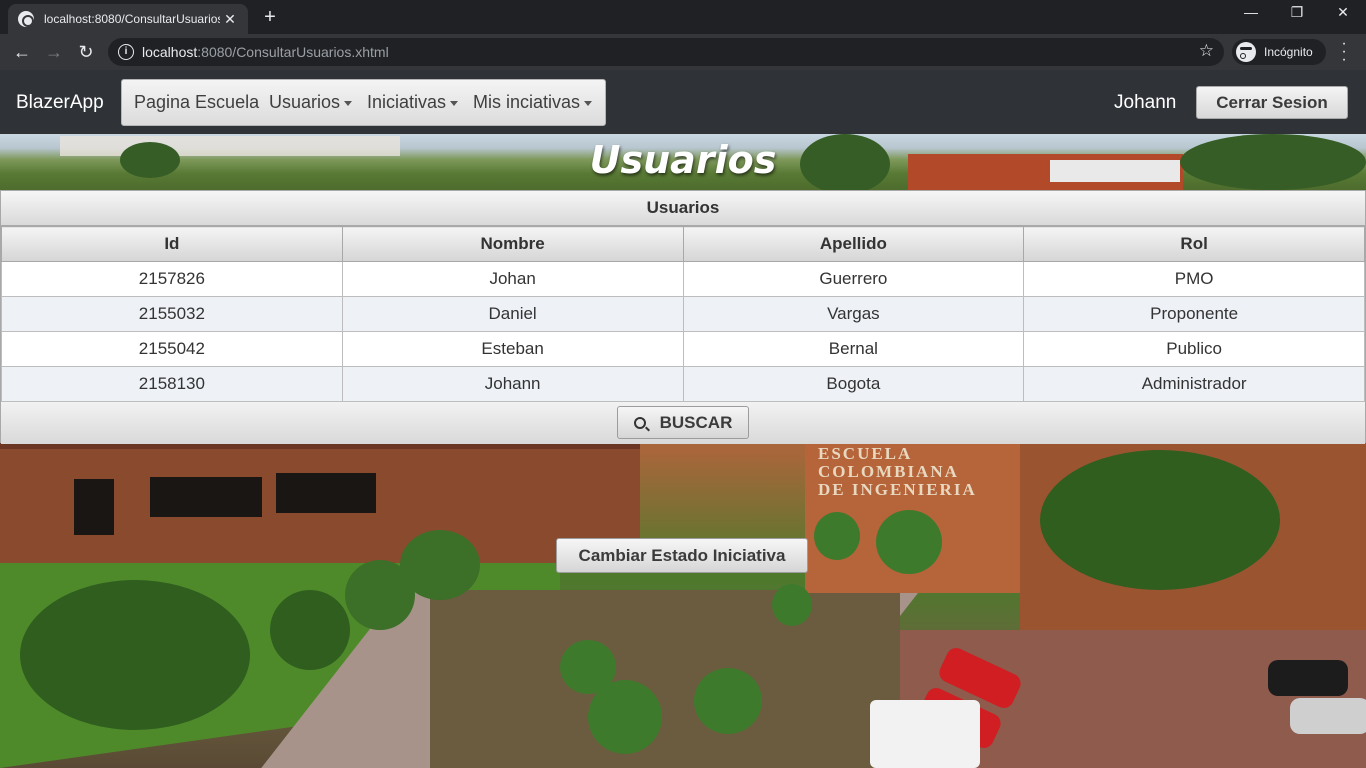  Describe the element at coordinates (196, 102) in the screenshot. I see `menu-item-pagina-escuela: Pagina Escuela` at that location.